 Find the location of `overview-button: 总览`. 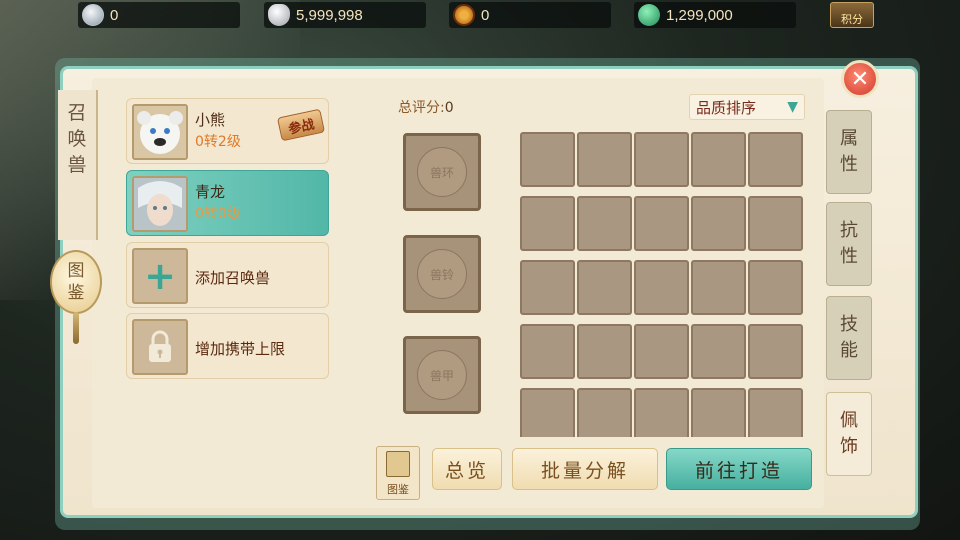

overview-button: 总览 is located at coordinates (467, 469).